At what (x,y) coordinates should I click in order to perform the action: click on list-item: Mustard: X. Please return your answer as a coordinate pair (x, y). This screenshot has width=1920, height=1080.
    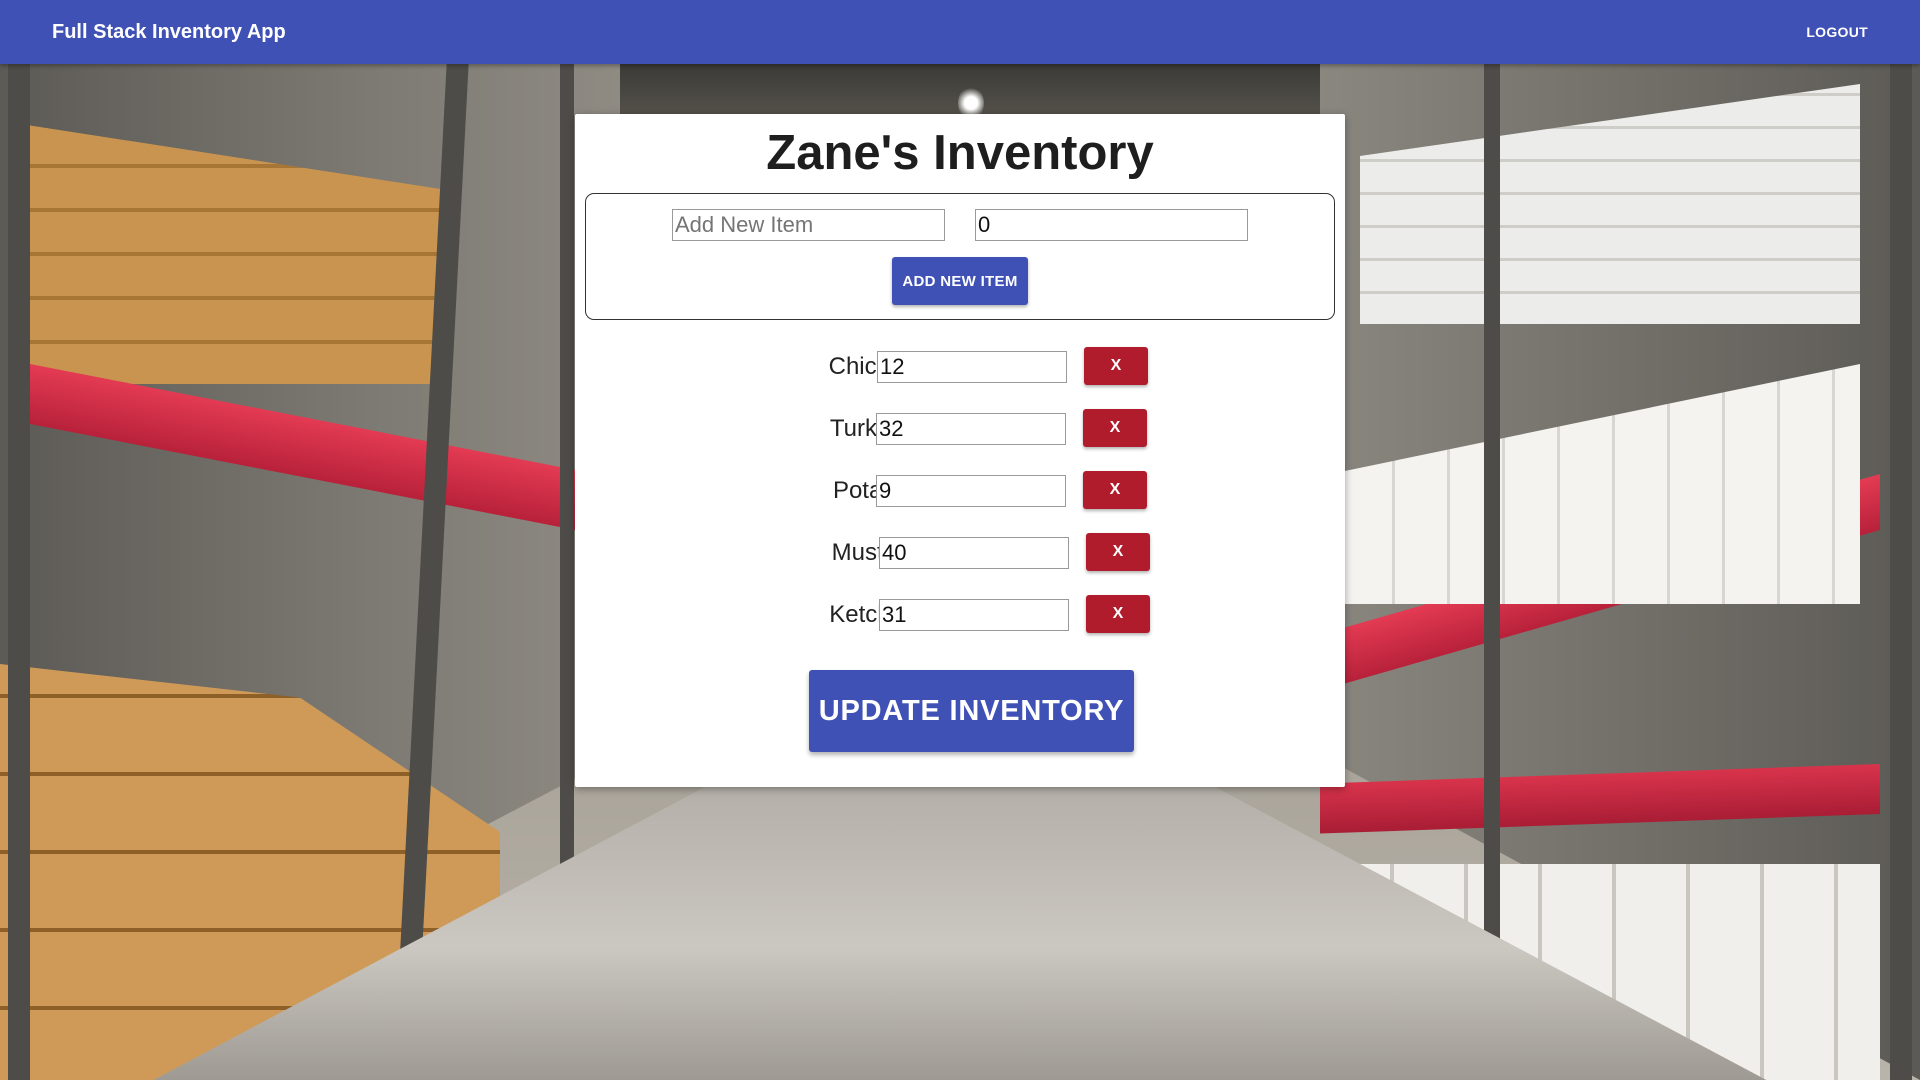
    Looking at the image, I should click on (960, 561).